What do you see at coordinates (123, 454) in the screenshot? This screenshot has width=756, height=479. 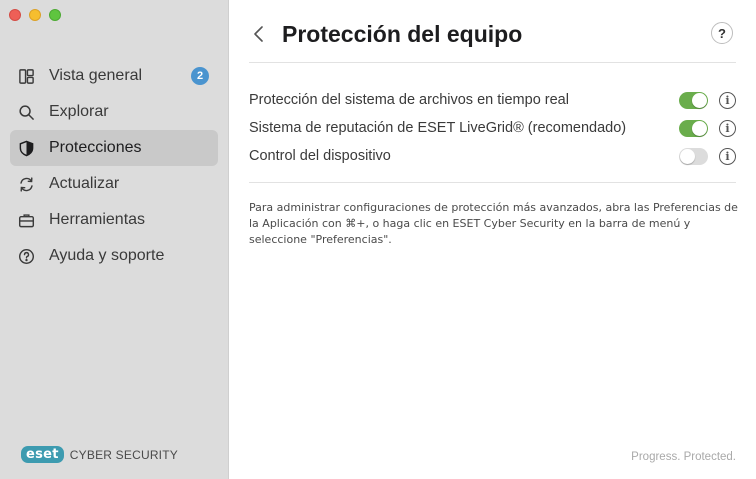 I see `product-name: CYBER SECURITY` at bounding box center [123, 454].